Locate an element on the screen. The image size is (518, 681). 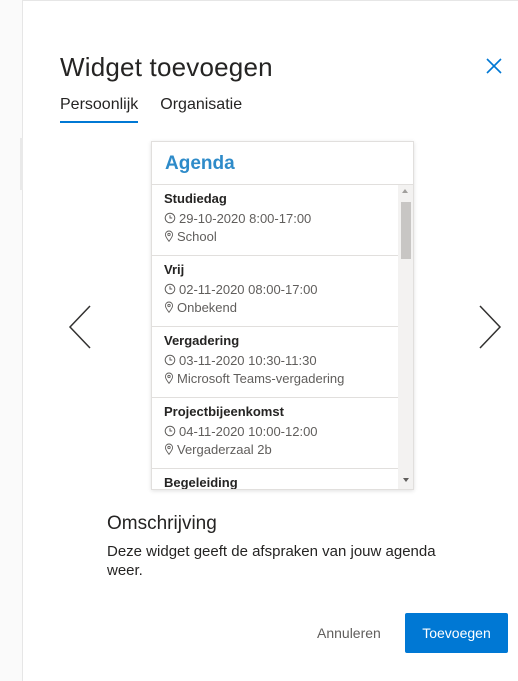
agenda-item: Begeleiding is located at coordinates (275, 479).